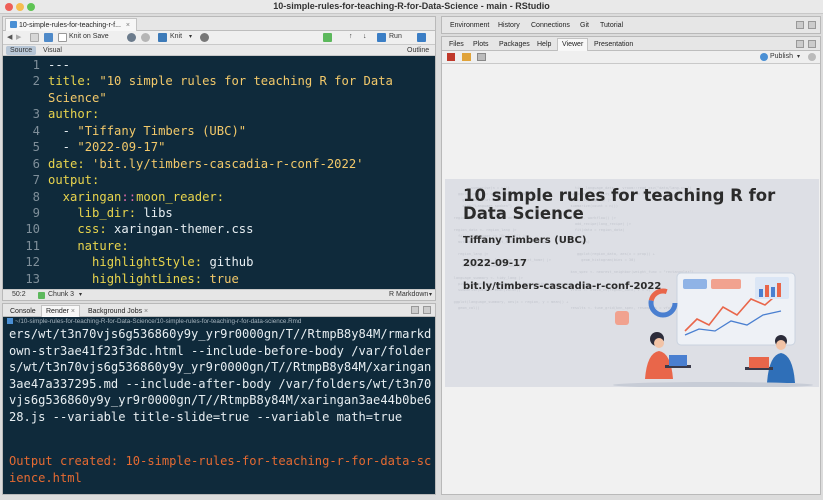  What do you see at coordinates (118, 311) in the screenshot?
I see `tab-background-jobs: Background Jobs ×` at bounding box center [118, 311].